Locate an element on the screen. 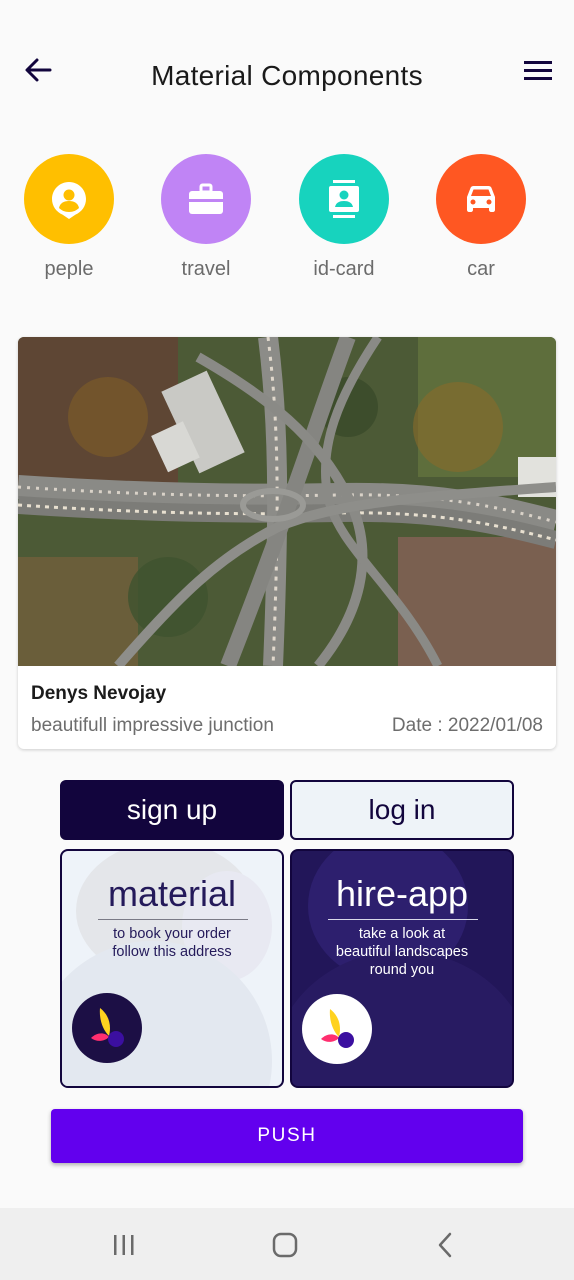 This screenshot has height=1280, width=574. panel-title: hire-app is located at coordinates (402, 893).